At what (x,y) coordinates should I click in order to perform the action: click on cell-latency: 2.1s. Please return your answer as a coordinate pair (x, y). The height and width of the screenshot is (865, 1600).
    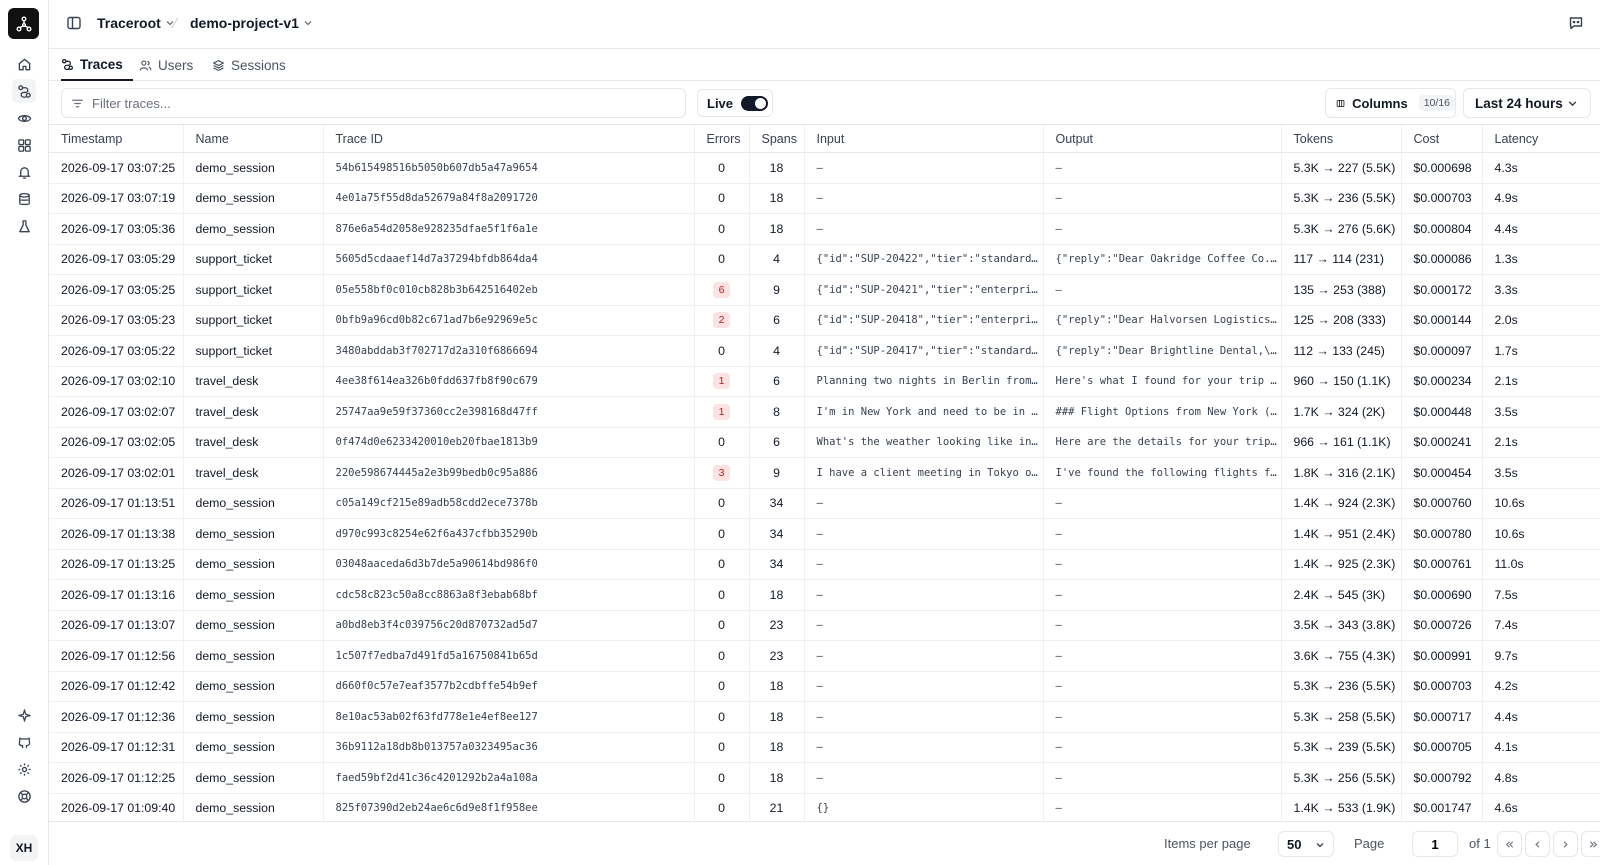
    Looking at the image, I should click on (1540, 442).